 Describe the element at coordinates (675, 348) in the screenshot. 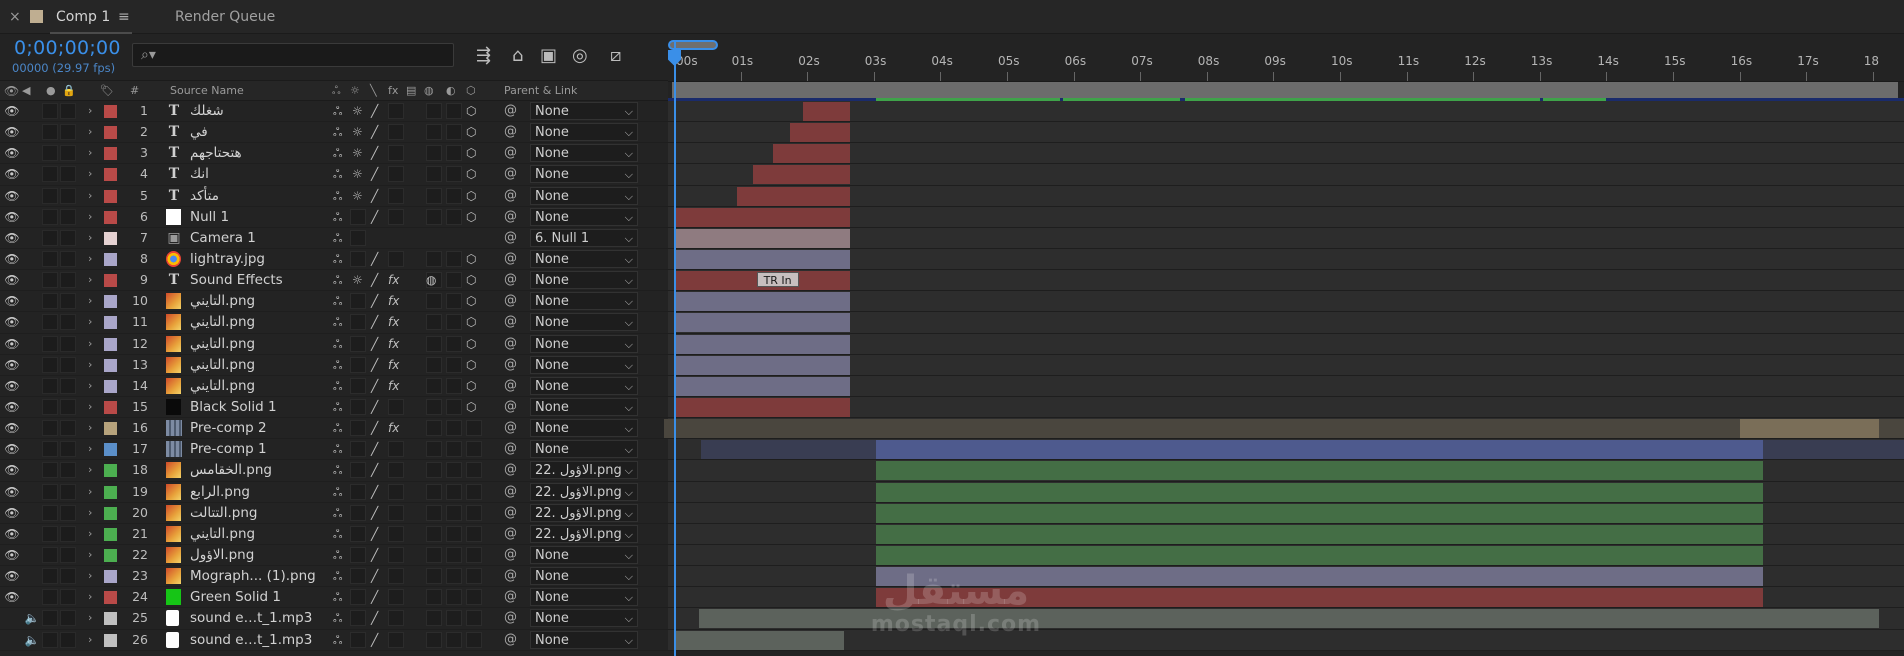

I see `current-time-indicator-line` at that location.